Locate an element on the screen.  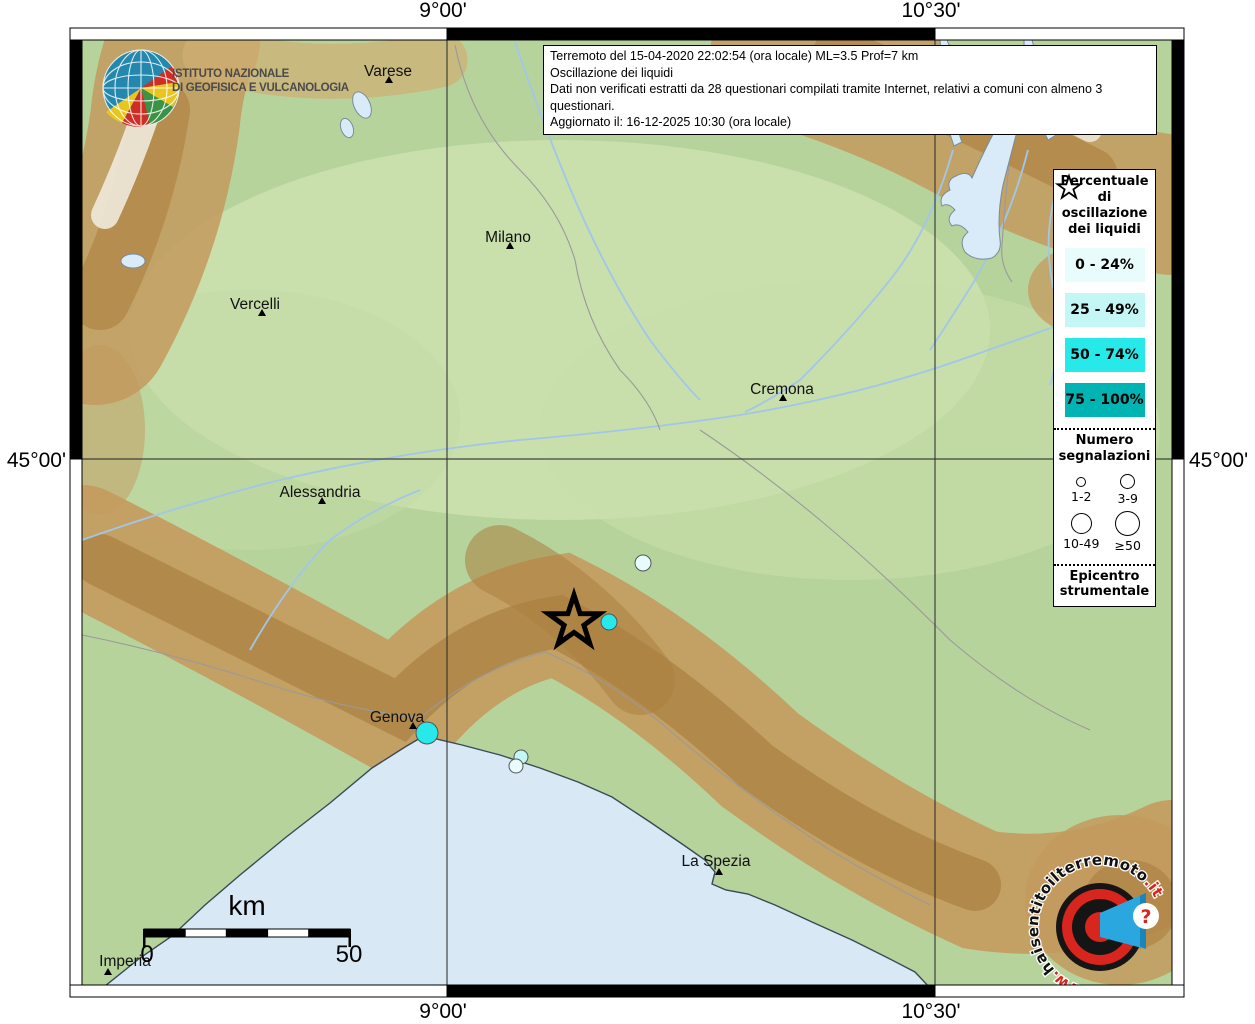
ingv-title-line2: DI GEOFISICA E VULCANOLOGIA is located at coordinates (260, 88).